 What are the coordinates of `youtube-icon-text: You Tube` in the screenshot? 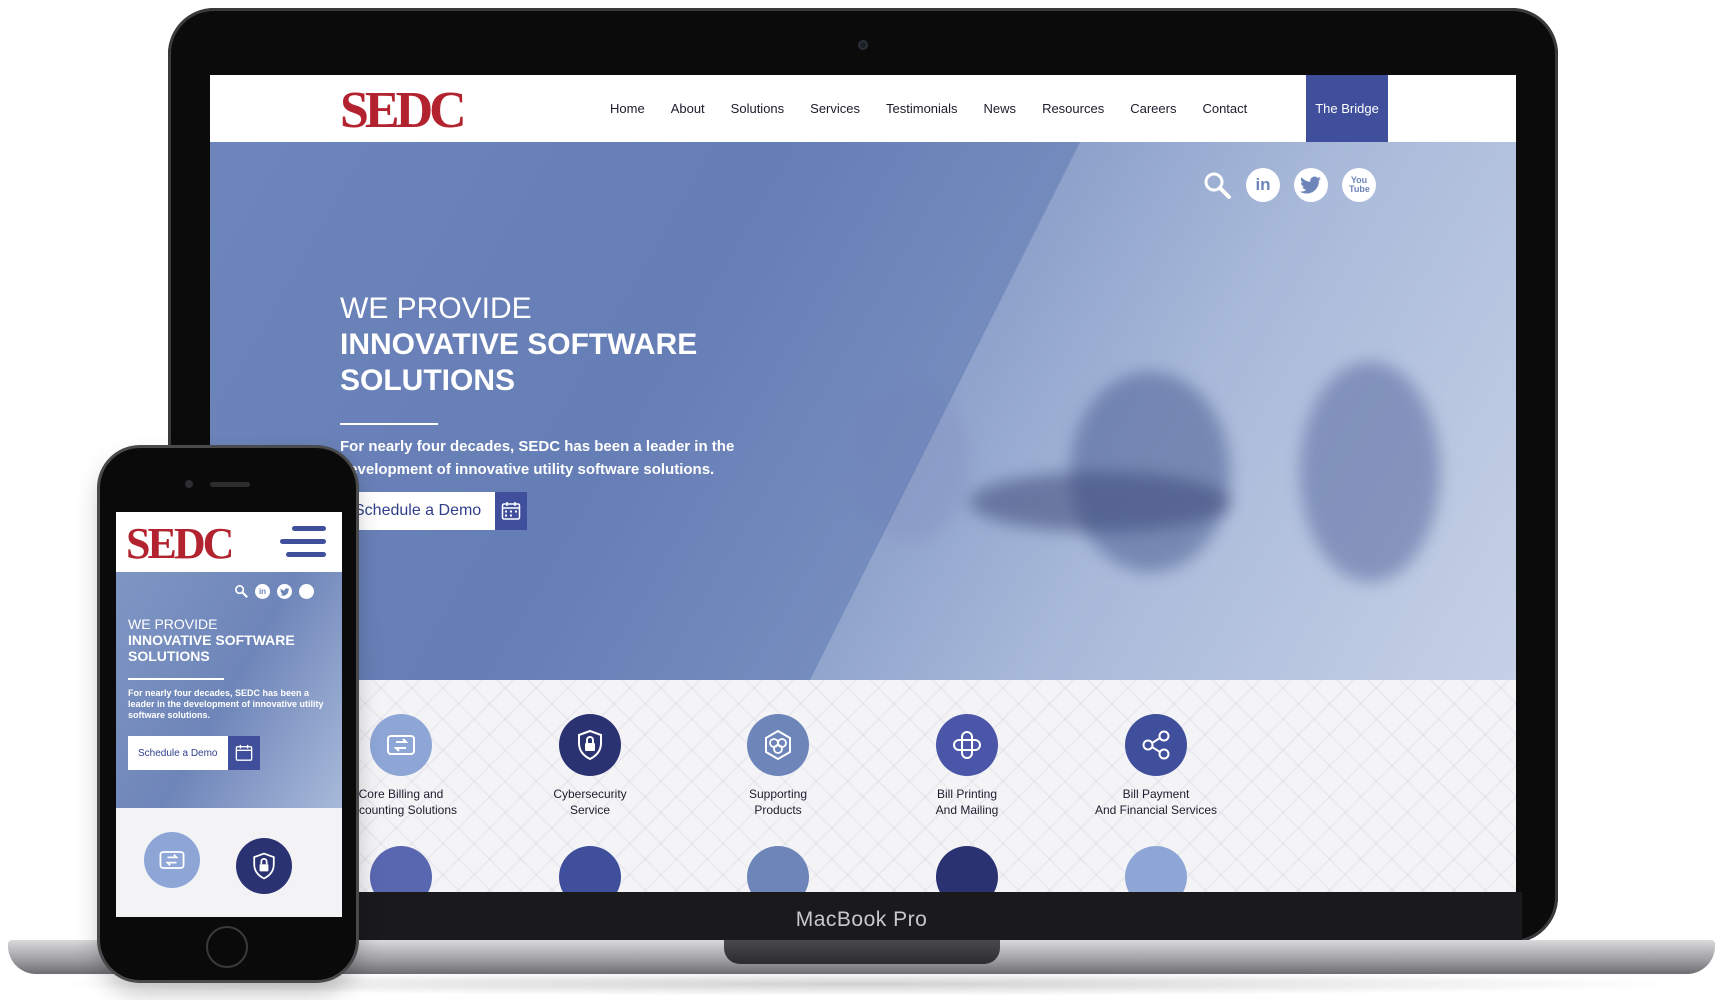 It's located at (1359, 184).